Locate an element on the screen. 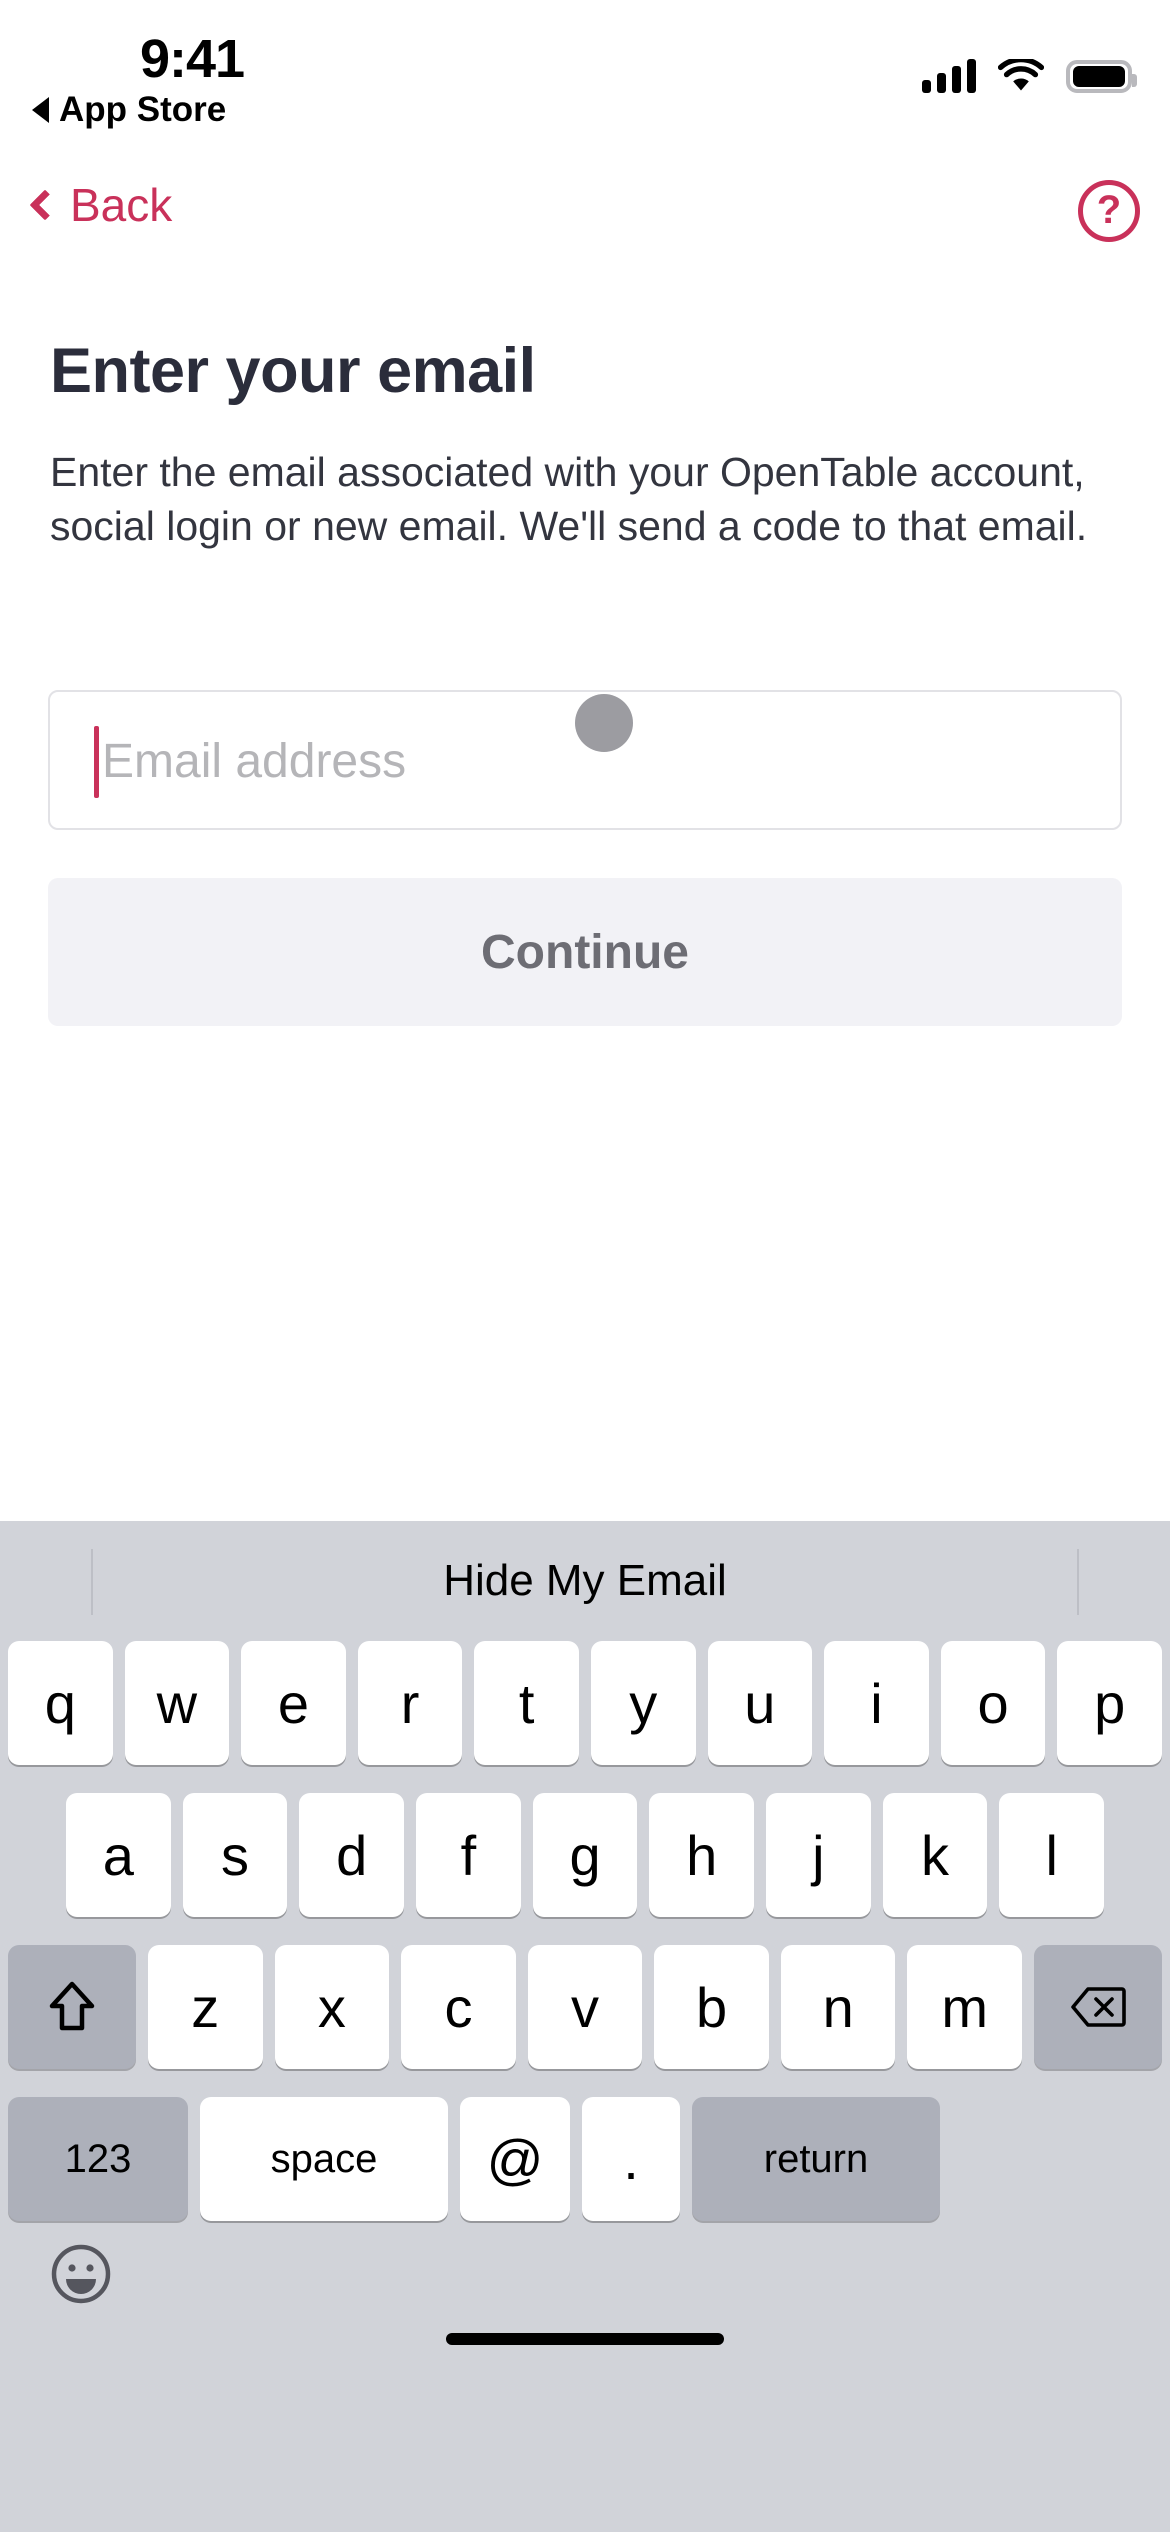 The image size is (1170, 2532). key-a: a is located at coordinates (118, 1855).